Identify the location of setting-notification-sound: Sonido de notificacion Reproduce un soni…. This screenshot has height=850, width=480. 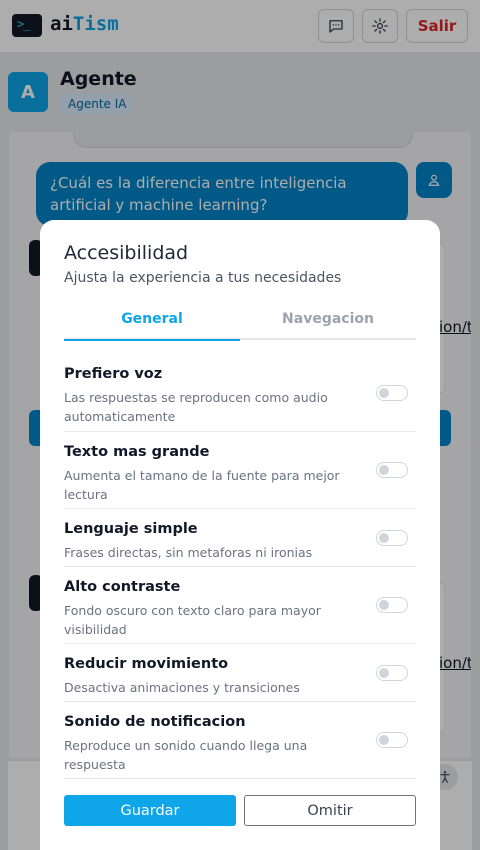
(240, 740).